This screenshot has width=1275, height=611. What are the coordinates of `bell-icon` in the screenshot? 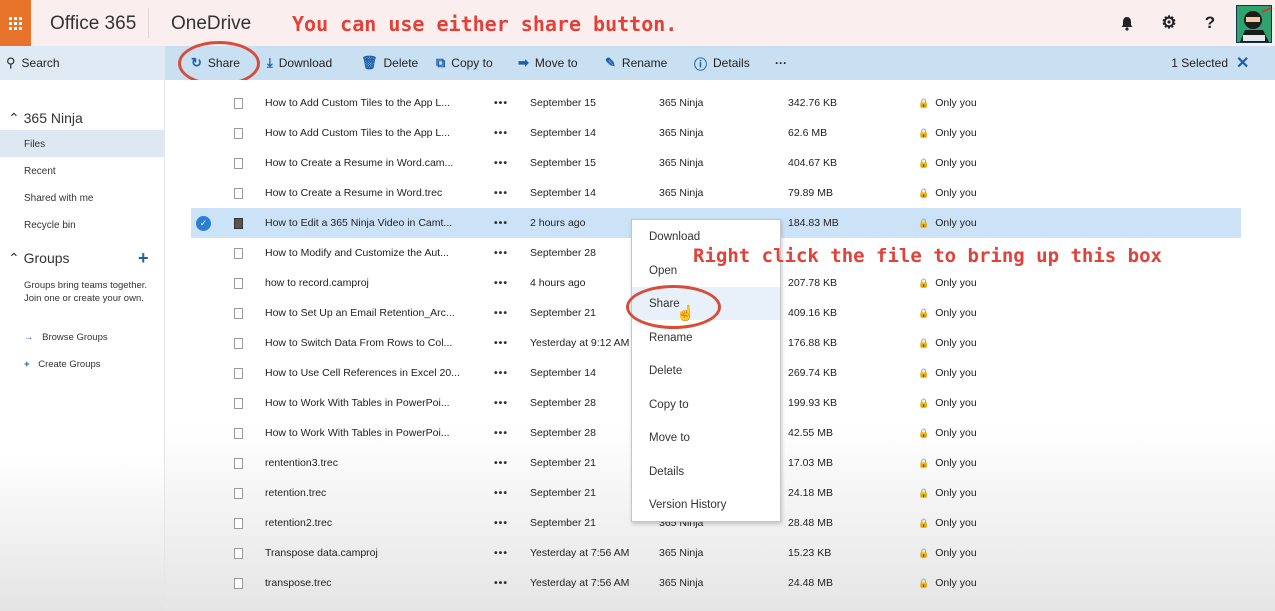 It's located at (1127, 23).